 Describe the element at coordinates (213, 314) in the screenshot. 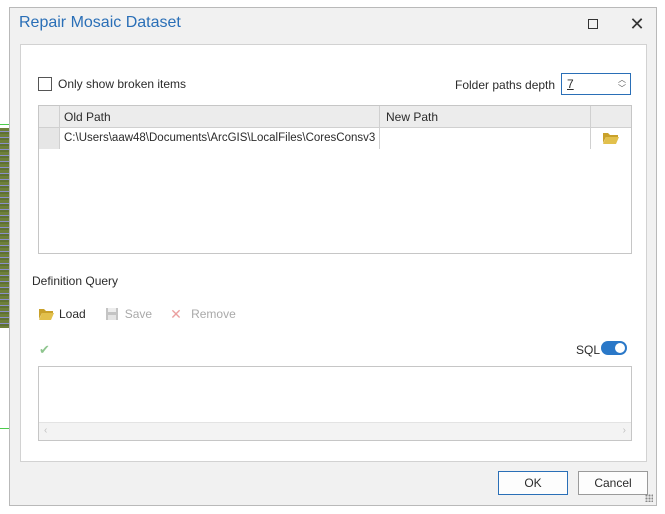

I see `remove-label: Remove` at that location.